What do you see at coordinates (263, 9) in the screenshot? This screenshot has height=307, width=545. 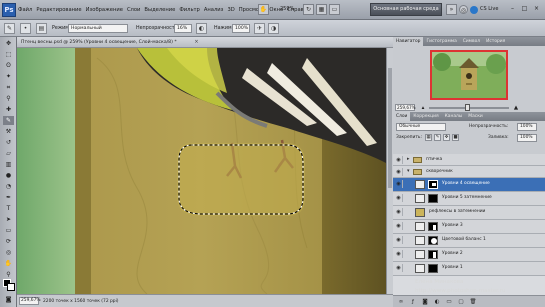 I see `hand-icon: ✋` at bounding box center [263, 9].